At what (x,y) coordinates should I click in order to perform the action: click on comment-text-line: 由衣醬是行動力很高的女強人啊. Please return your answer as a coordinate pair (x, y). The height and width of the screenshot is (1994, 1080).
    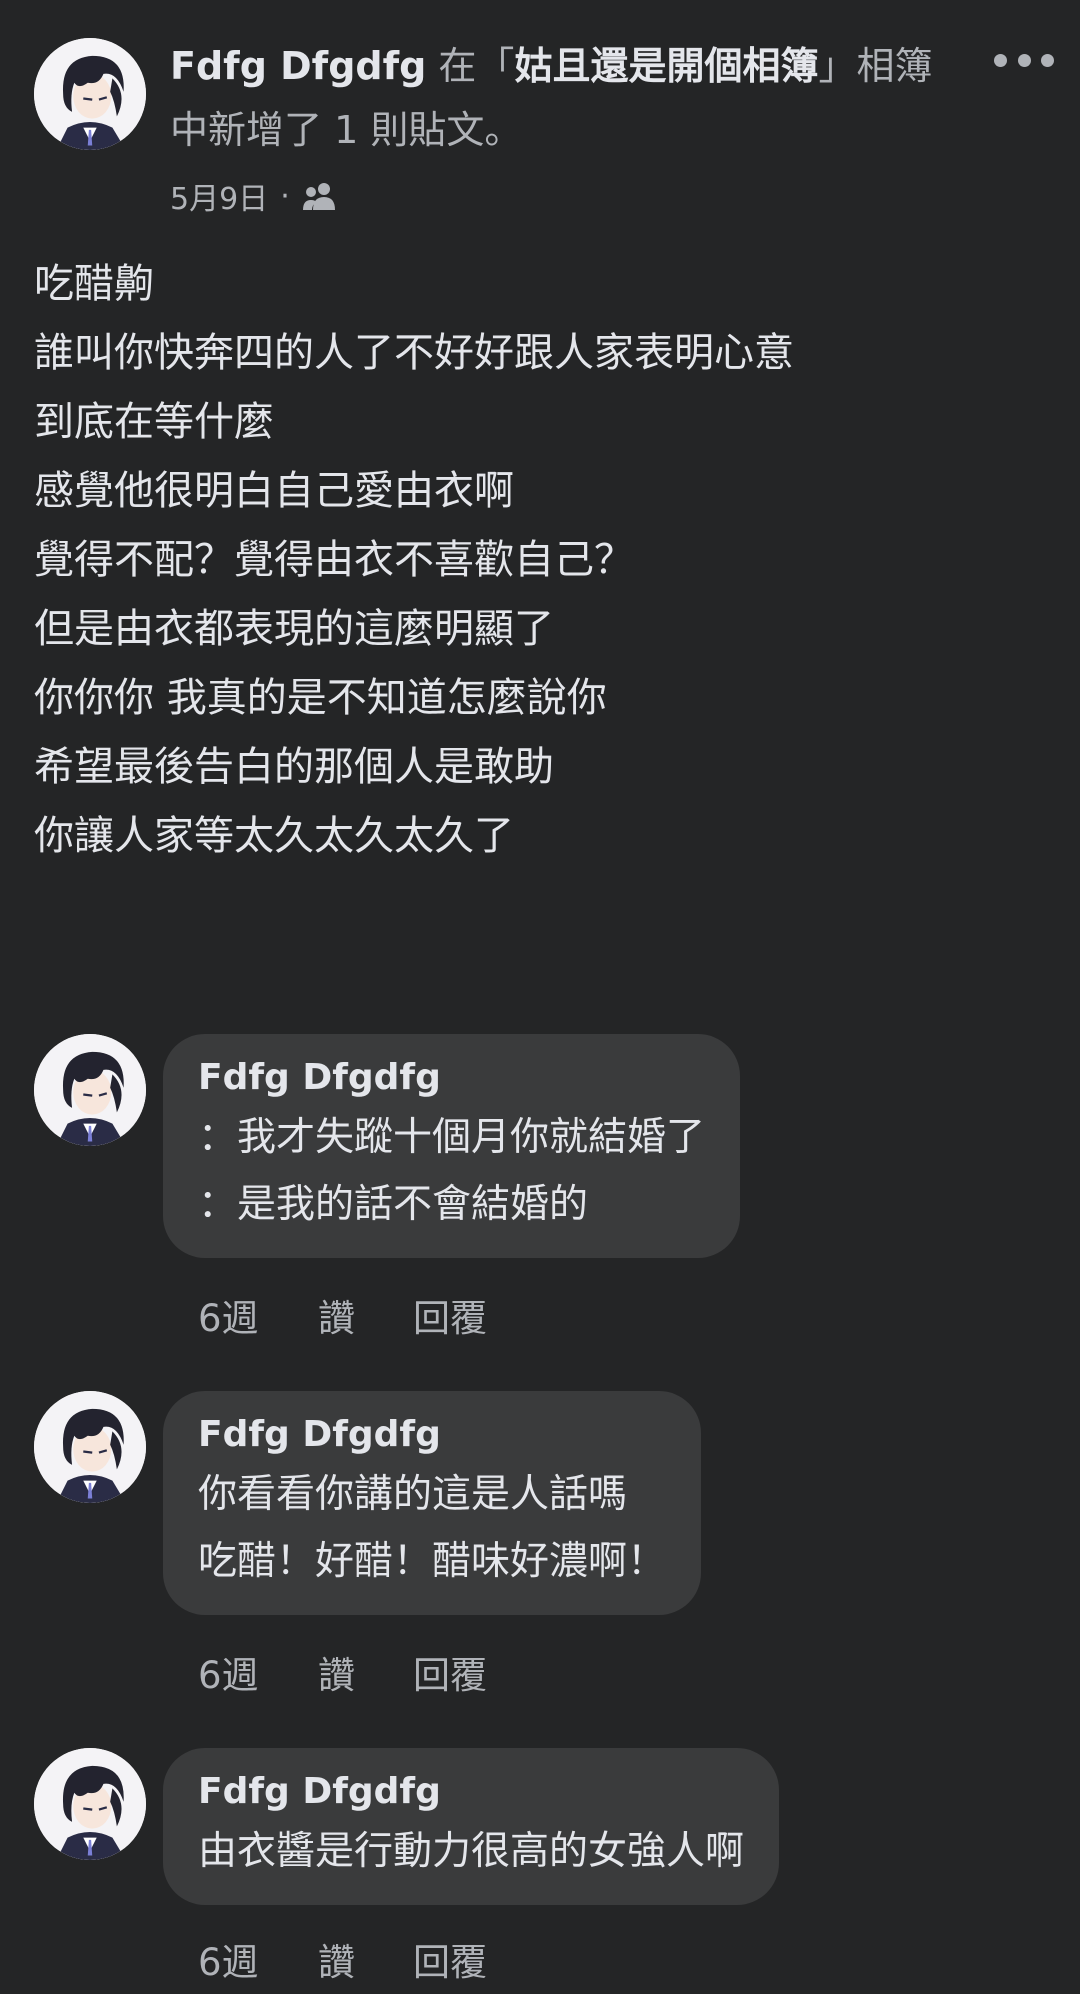
    Looking at the image, I should click on (471, 1851).